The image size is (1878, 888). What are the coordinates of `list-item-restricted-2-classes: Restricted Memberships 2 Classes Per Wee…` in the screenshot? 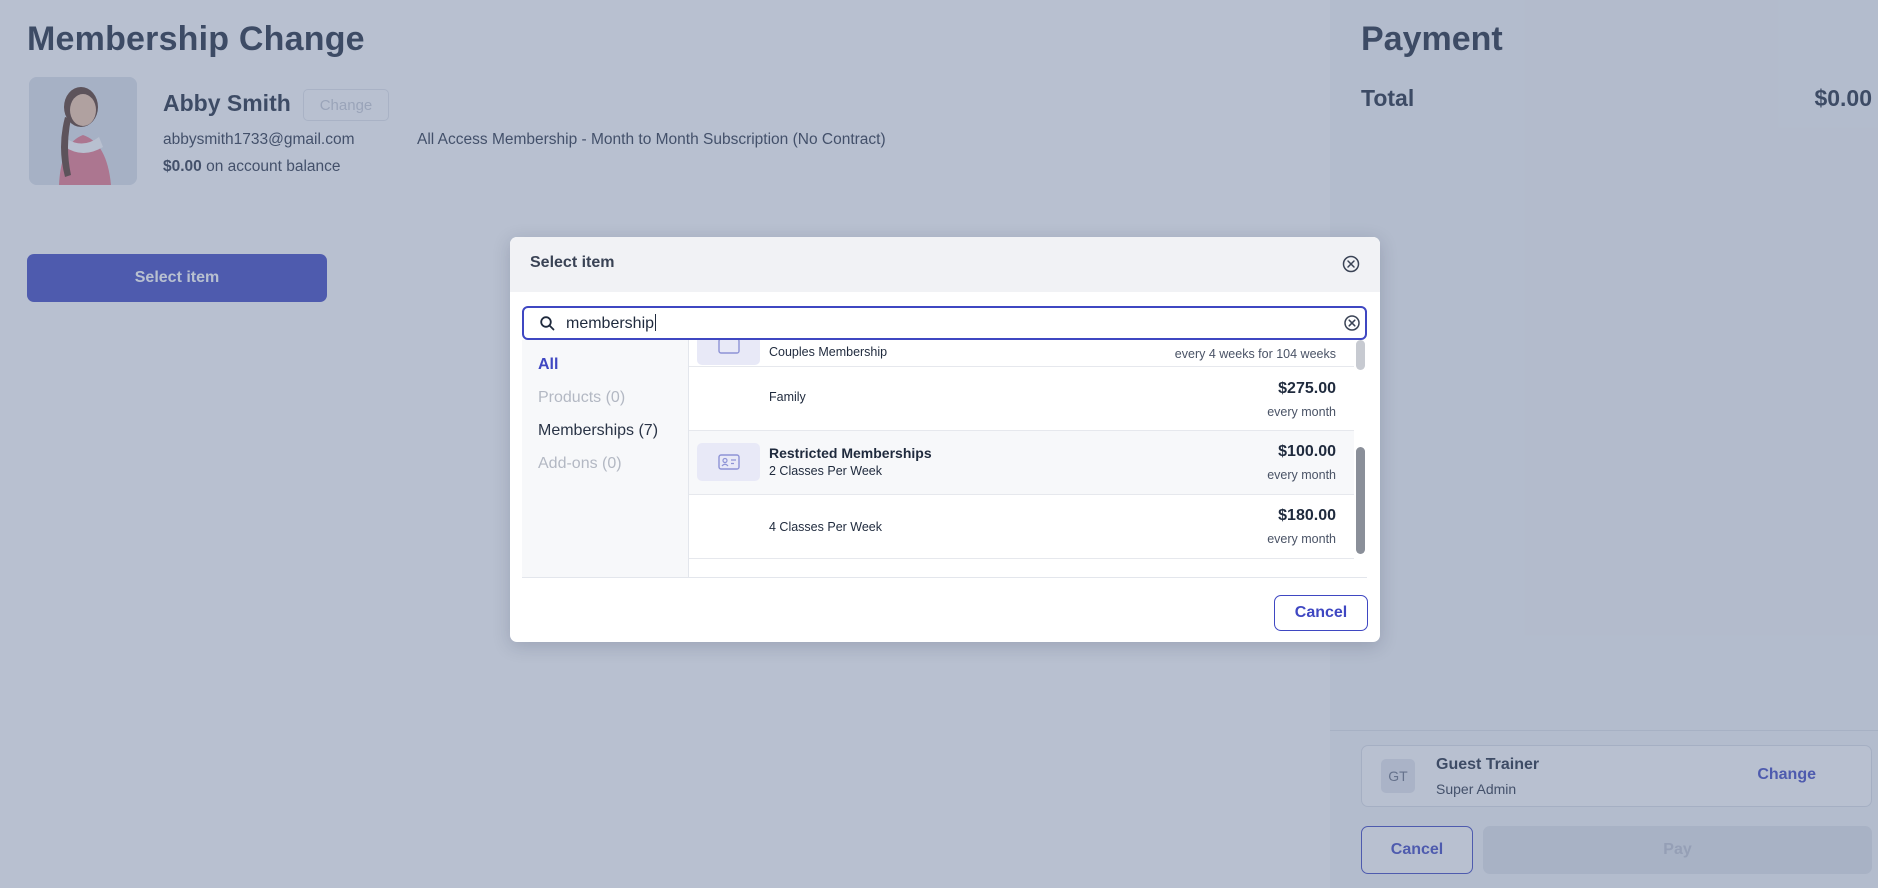 It's located at (1021, 463).